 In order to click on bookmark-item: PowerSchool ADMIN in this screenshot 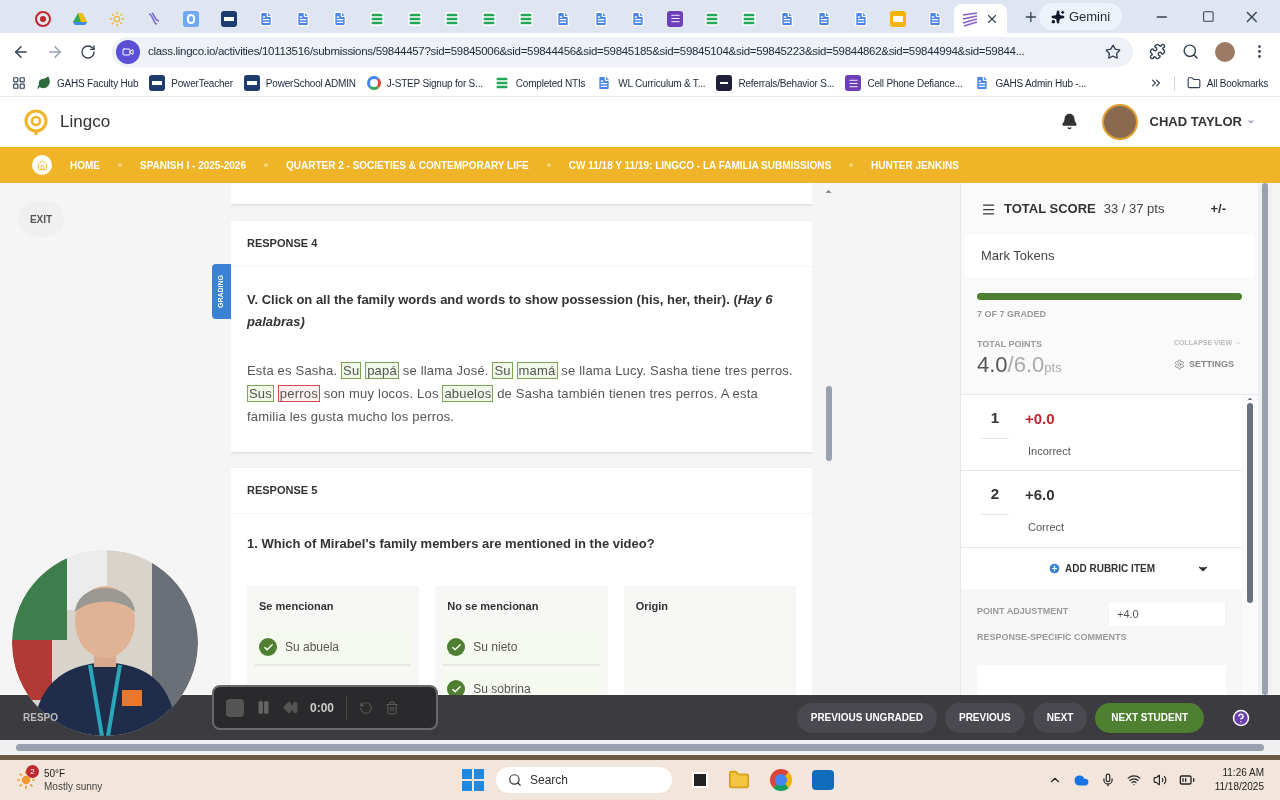, I will do `click(299, 83)`.